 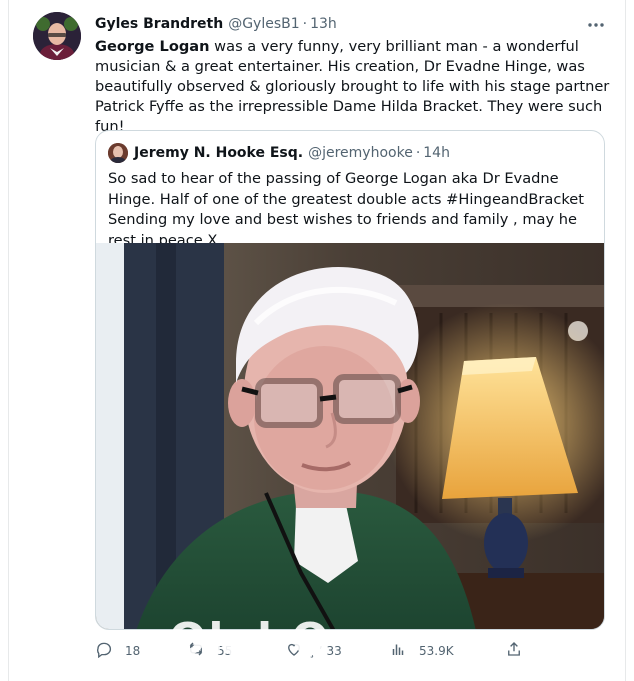 What do you see at coordinates (328, 650) in the screenshot?
I see `like-count: ̧ ʼ 33` at bounding box center [328, 650].